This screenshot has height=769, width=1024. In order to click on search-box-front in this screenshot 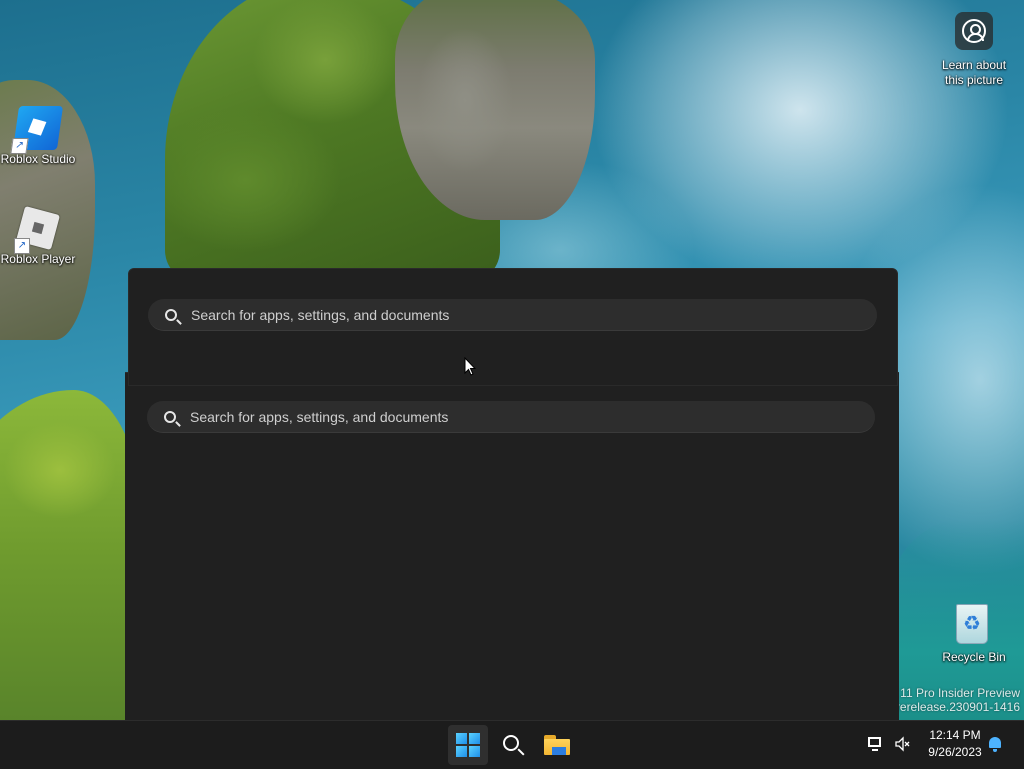, I will do `click(512, 315)`.